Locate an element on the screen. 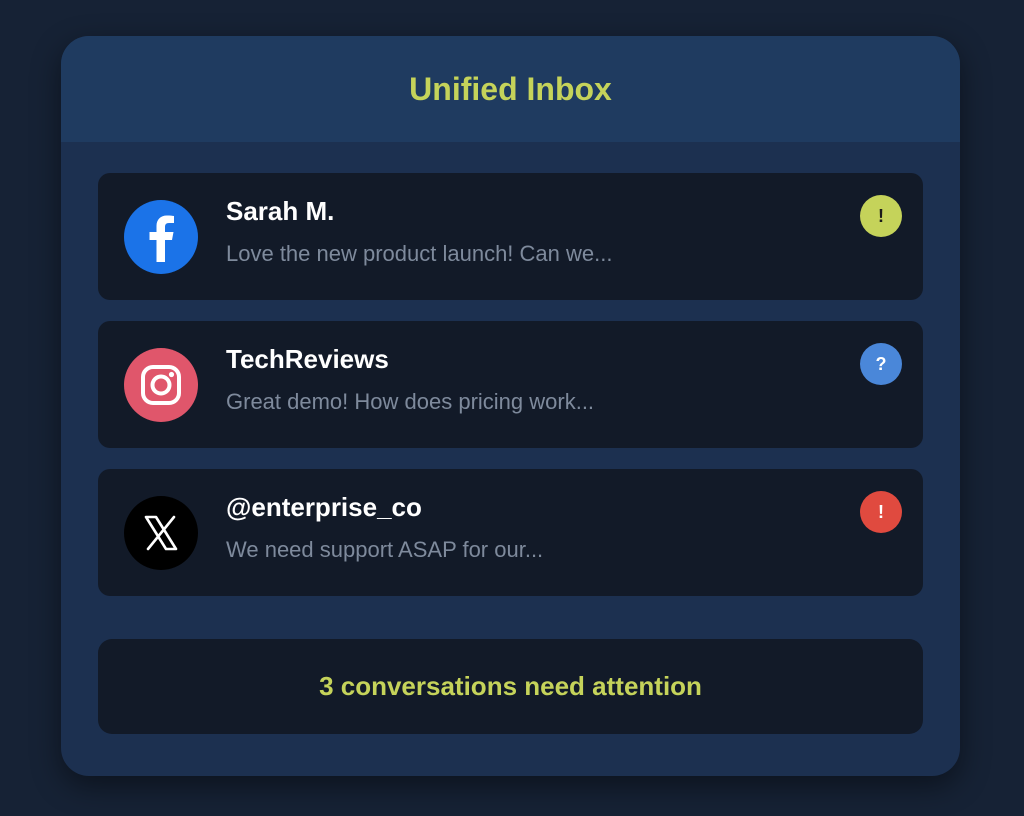 The width and height of the screenshot is (1024, 816). inbox-header: Unified Inbox is located at coordinates (510, 89).